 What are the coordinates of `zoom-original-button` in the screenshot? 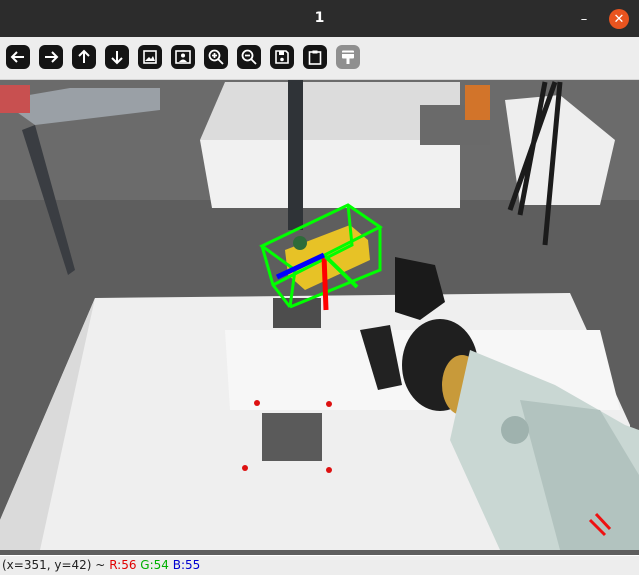 It's located at (183, 57).